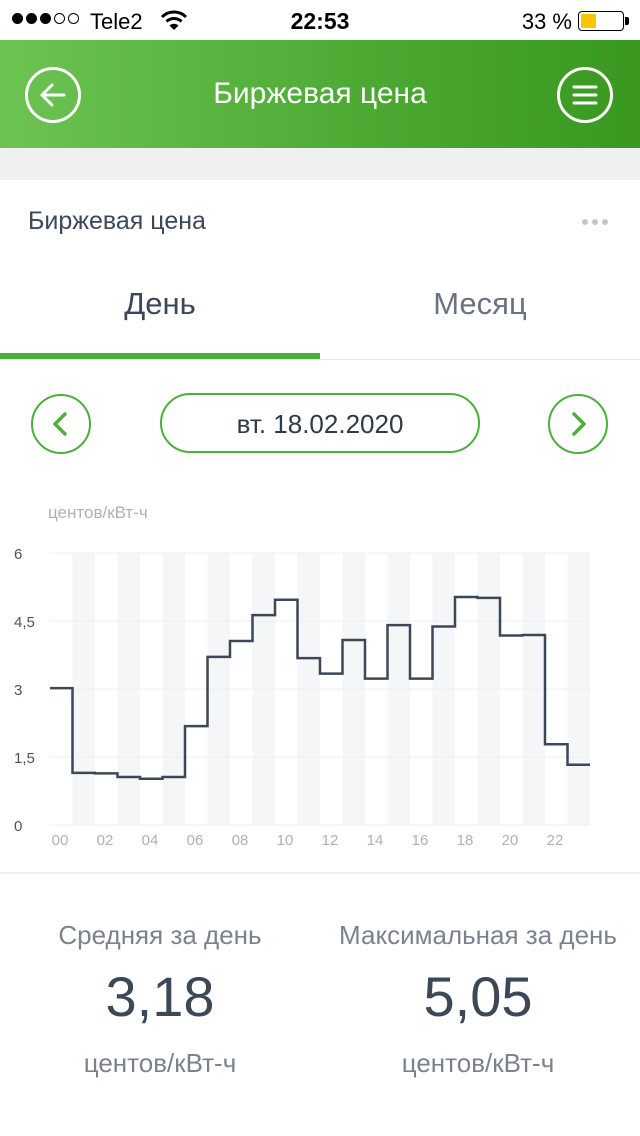 This screenshot has width=640, height=1136. I want to click on x-tick-label: 22, so click(555, 840).